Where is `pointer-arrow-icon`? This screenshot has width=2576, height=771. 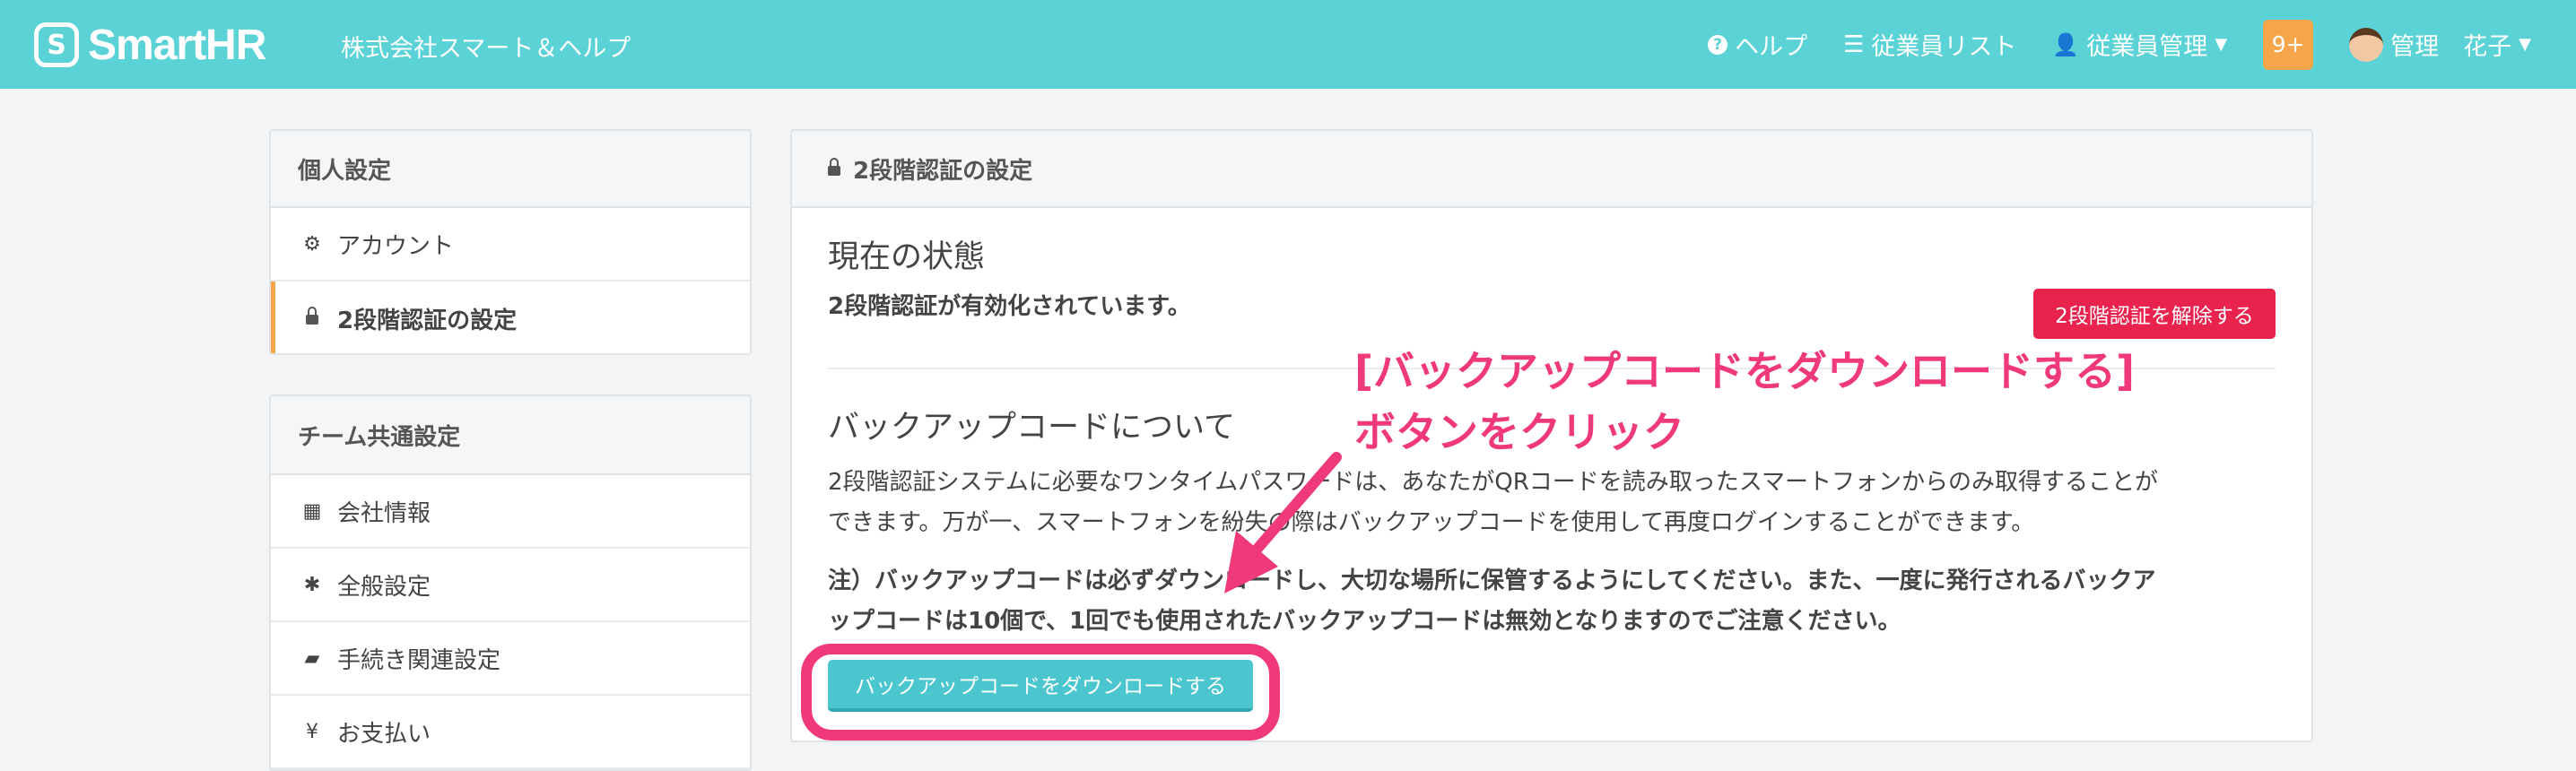
pointer-arrow-icon is located at coordinates (1283, 522).